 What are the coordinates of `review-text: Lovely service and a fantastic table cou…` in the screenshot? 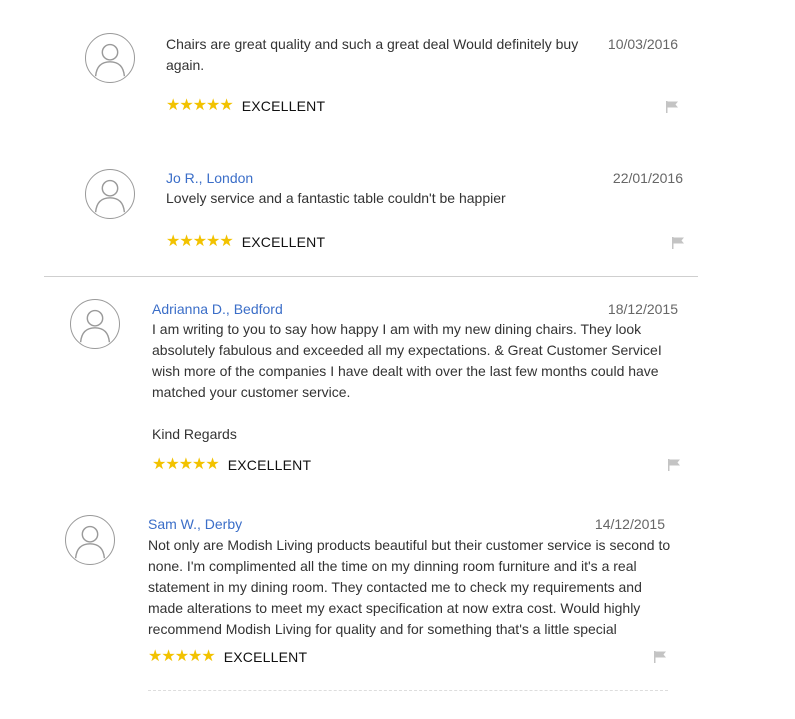 It's located at (386, 198).